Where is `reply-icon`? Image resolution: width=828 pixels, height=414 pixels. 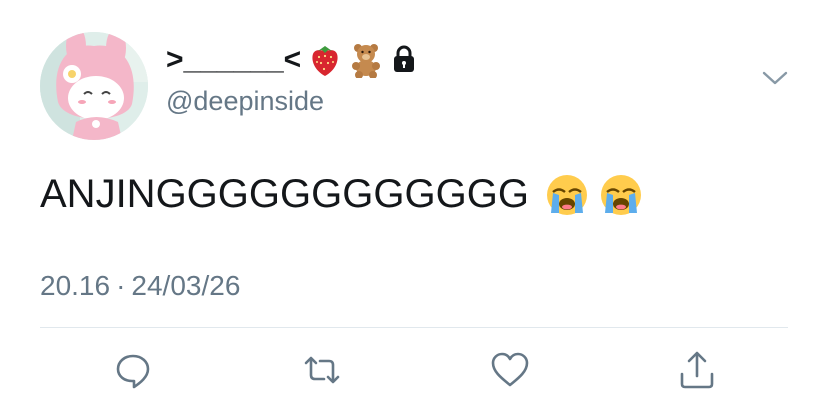 reply-icon is located at coordinates (133, 371).